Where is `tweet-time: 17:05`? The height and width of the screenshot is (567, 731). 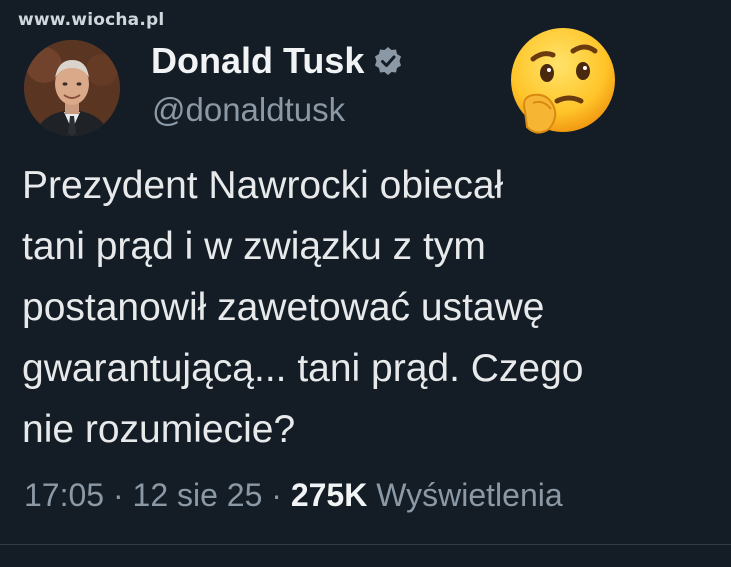 tweet-time: 17:05 is located at coordinates (64, 495).